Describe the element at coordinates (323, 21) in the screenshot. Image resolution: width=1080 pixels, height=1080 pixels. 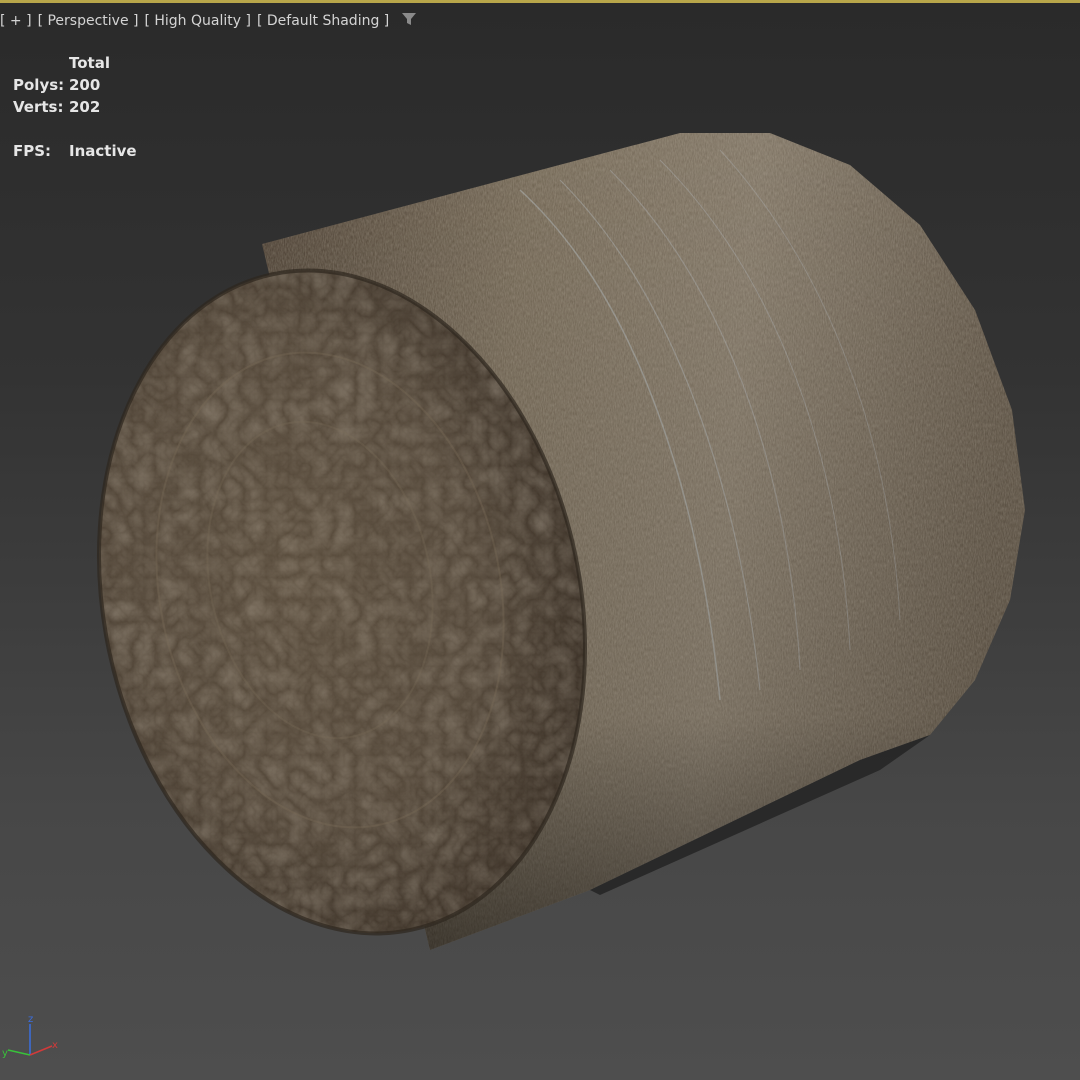
I see `viewport-shading-menu: [ Default Shading ]` at that location.